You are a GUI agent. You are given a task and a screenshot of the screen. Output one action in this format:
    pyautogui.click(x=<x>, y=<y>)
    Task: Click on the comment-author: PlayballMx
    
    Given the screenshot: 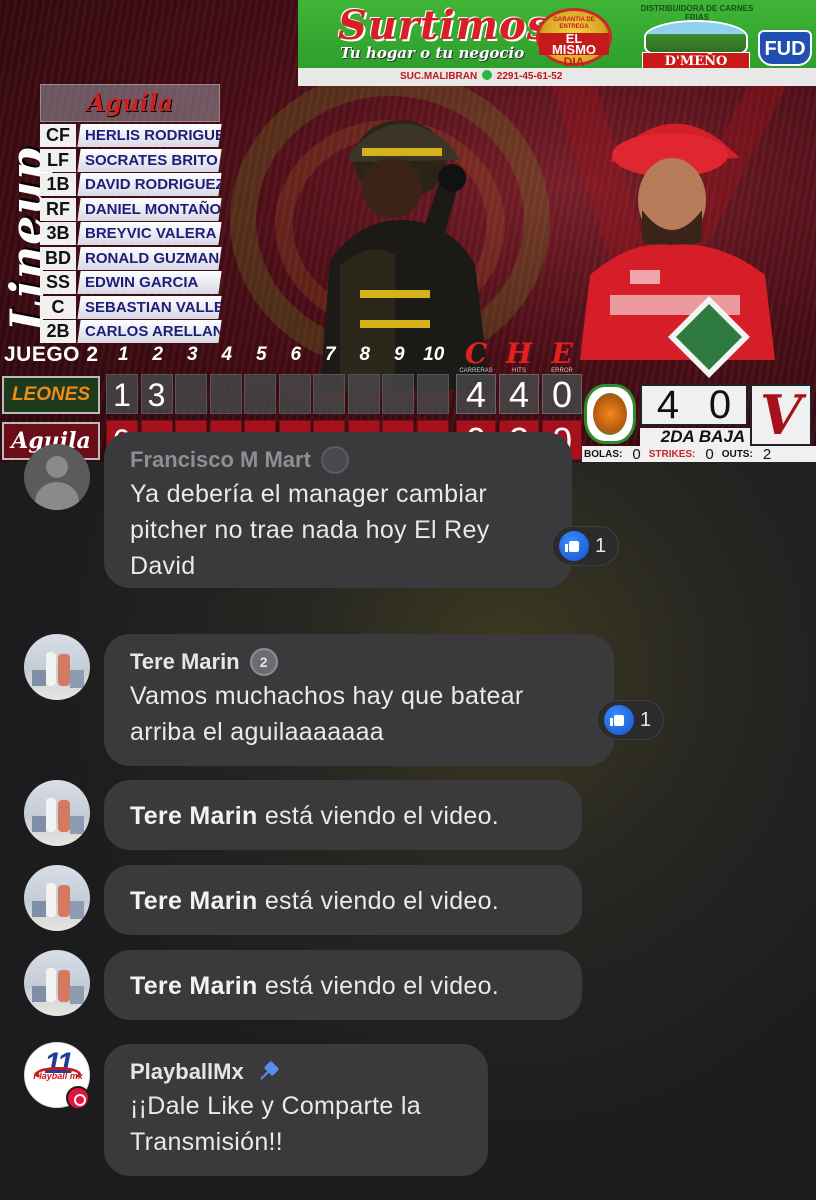 What is the action you would take?
    pyautogui.click(x=296, y=1072)
    